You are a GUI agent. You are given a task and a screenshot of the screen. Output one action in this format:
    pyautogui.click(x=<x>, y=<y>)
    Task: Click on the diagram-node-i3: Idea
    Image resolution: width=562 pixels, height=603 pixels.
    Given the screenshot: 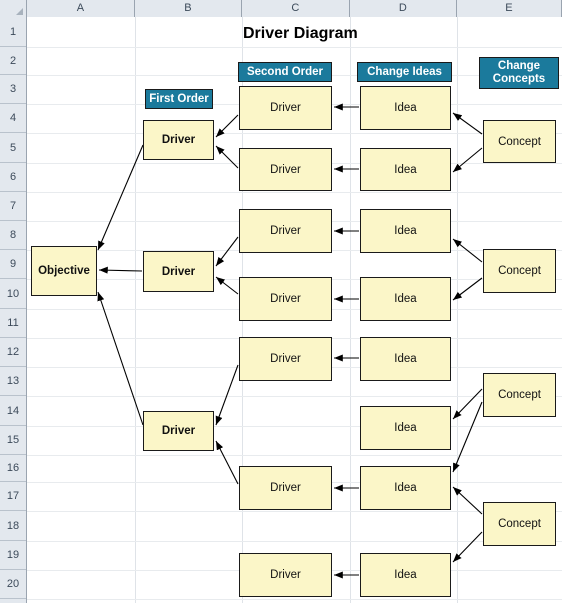 What is the action you would take?
    pyautogui.click(x=405, y=231)
    